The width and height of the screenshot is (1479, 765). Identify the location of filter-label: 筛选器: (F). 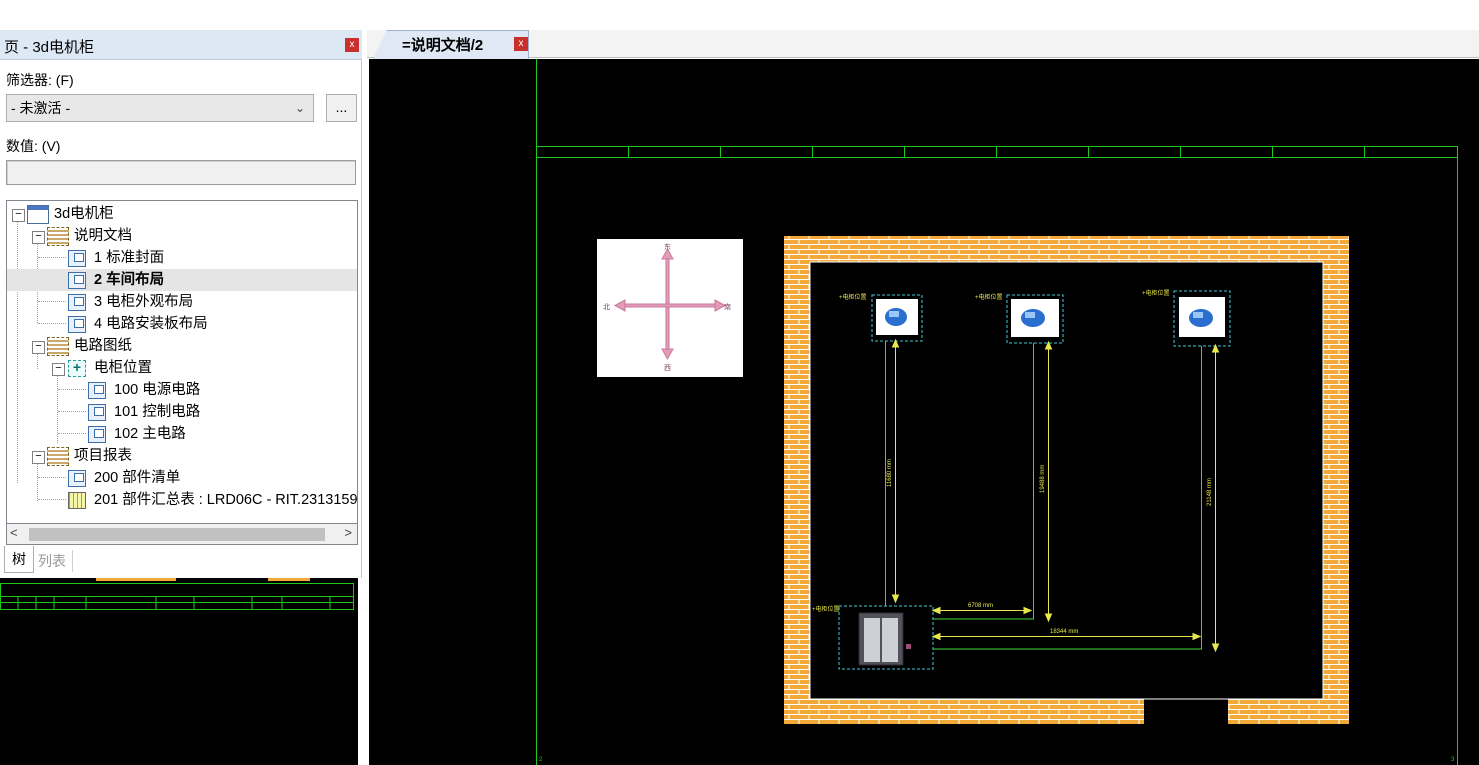
(40, 80).